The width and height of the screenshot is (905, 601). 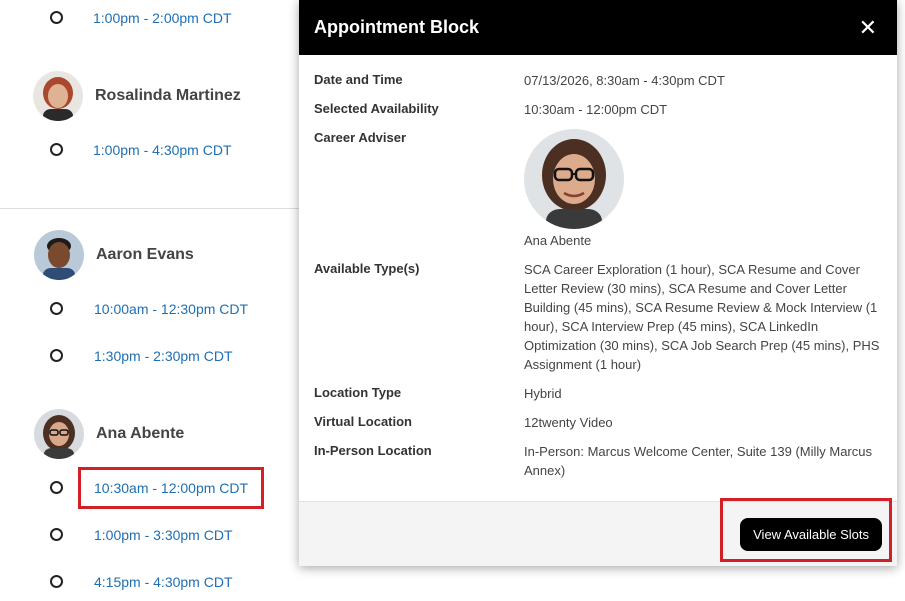 I want to click on modal-header: Appointment Block ✕, so click(x=598, y=27).